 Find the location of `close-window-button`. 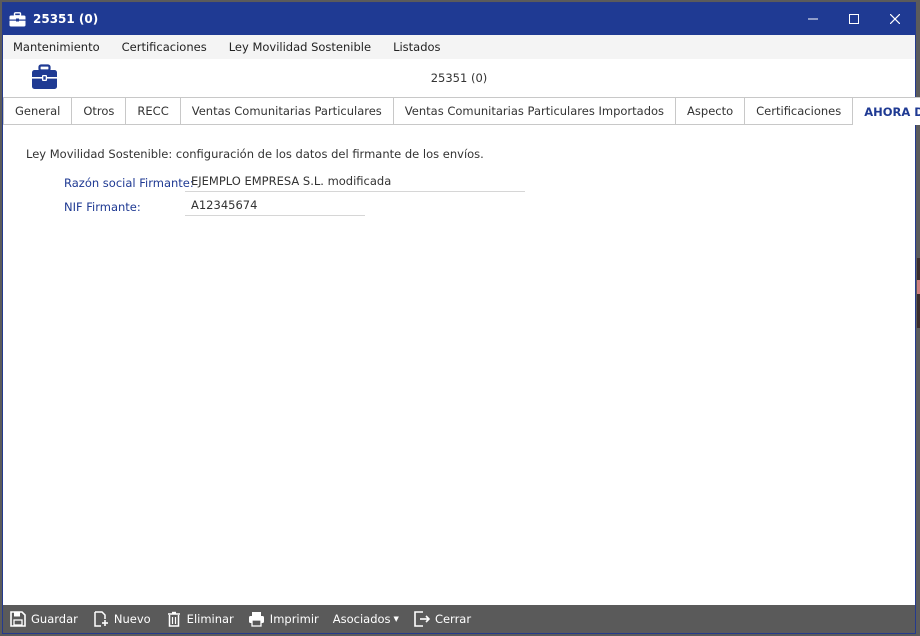

close-window-button is located at coordinates (894, 19).